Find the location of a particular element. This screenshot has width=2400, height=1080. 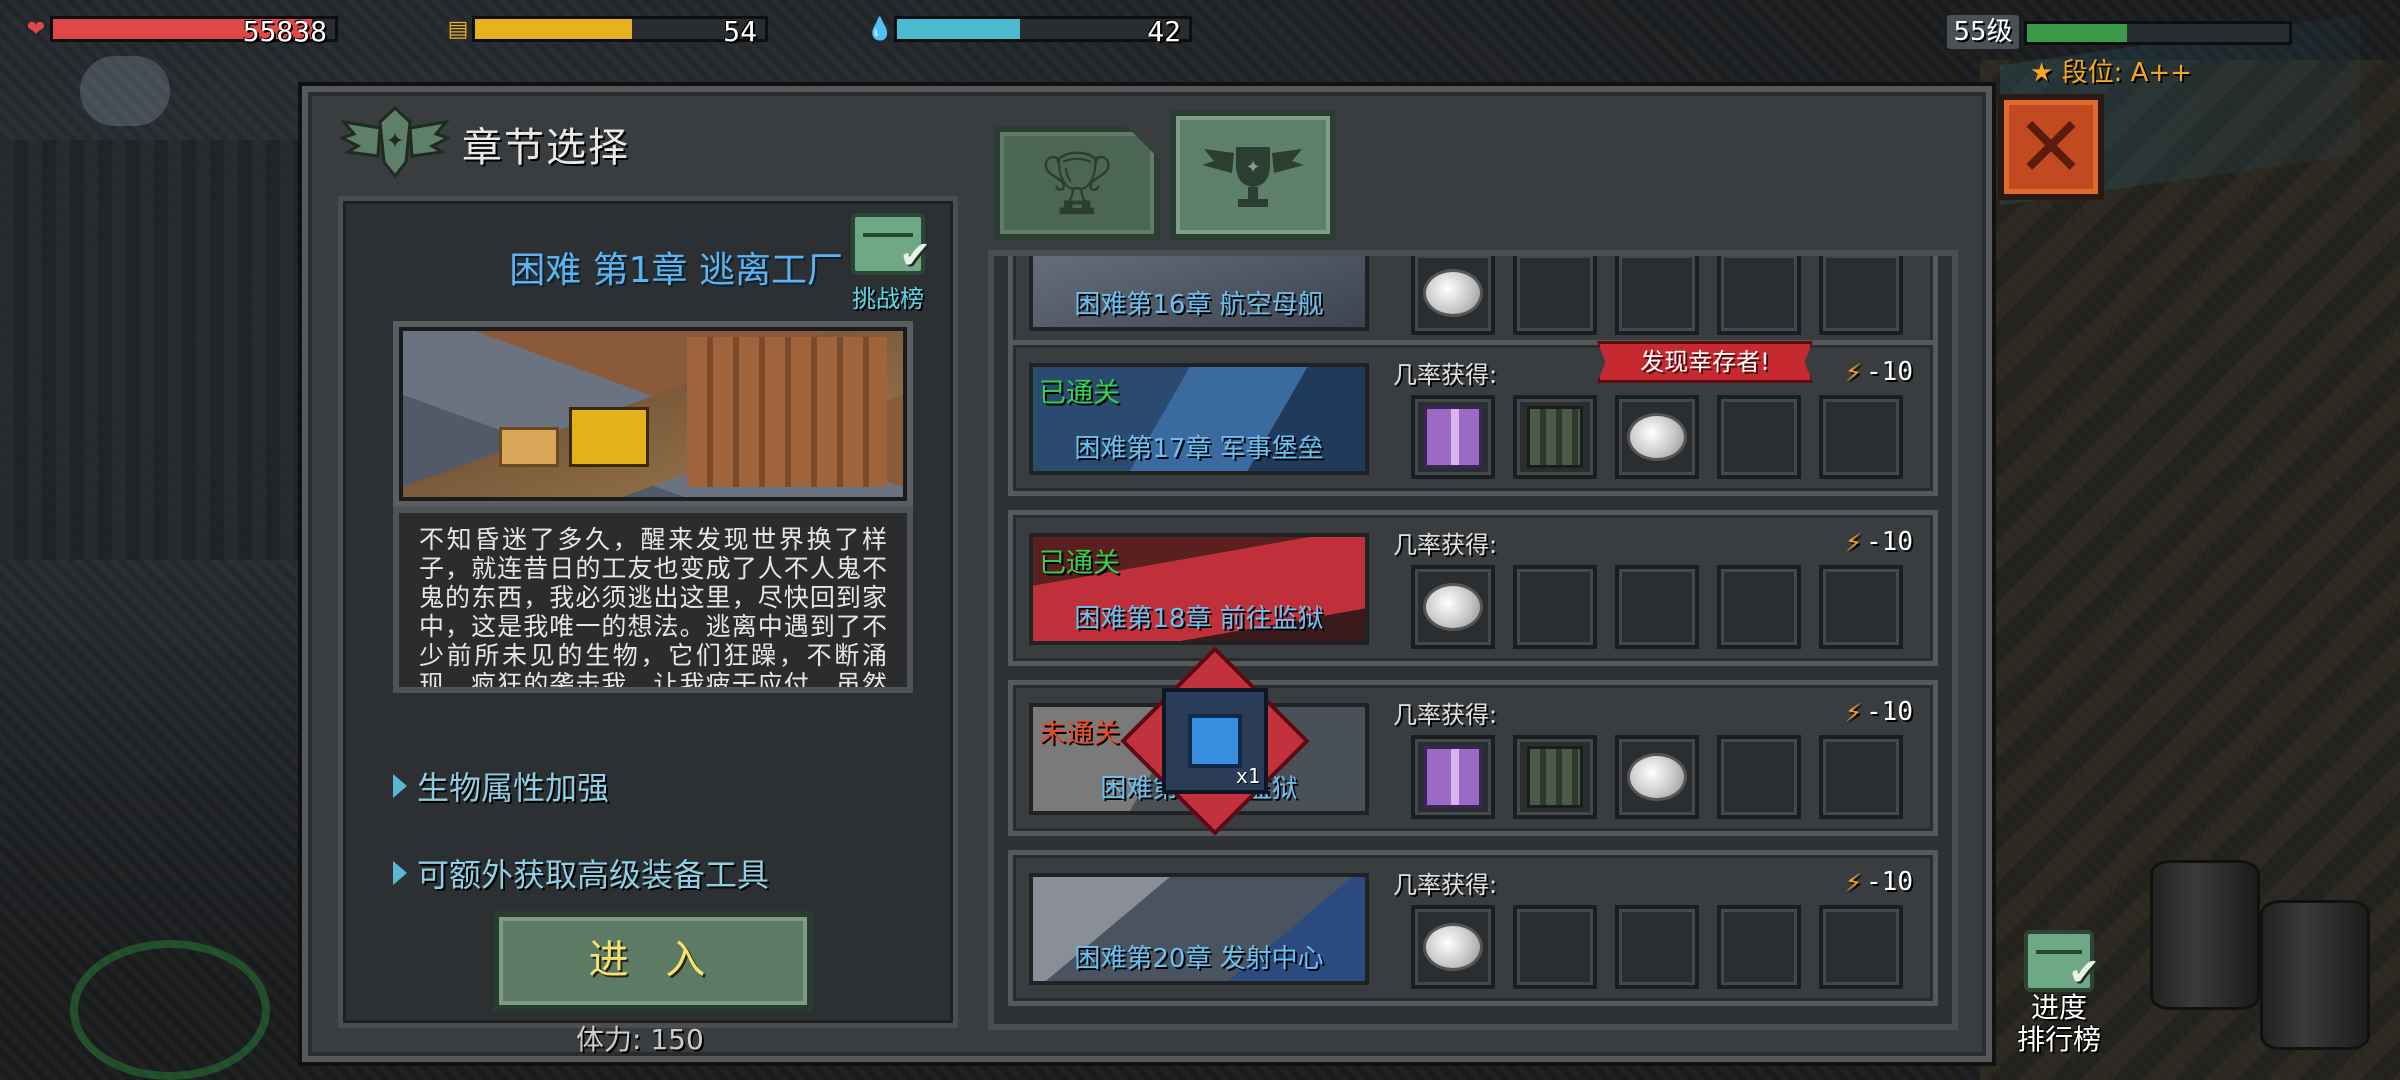

feature-item: 生物属性加强 is located at coordinates (501, 786).